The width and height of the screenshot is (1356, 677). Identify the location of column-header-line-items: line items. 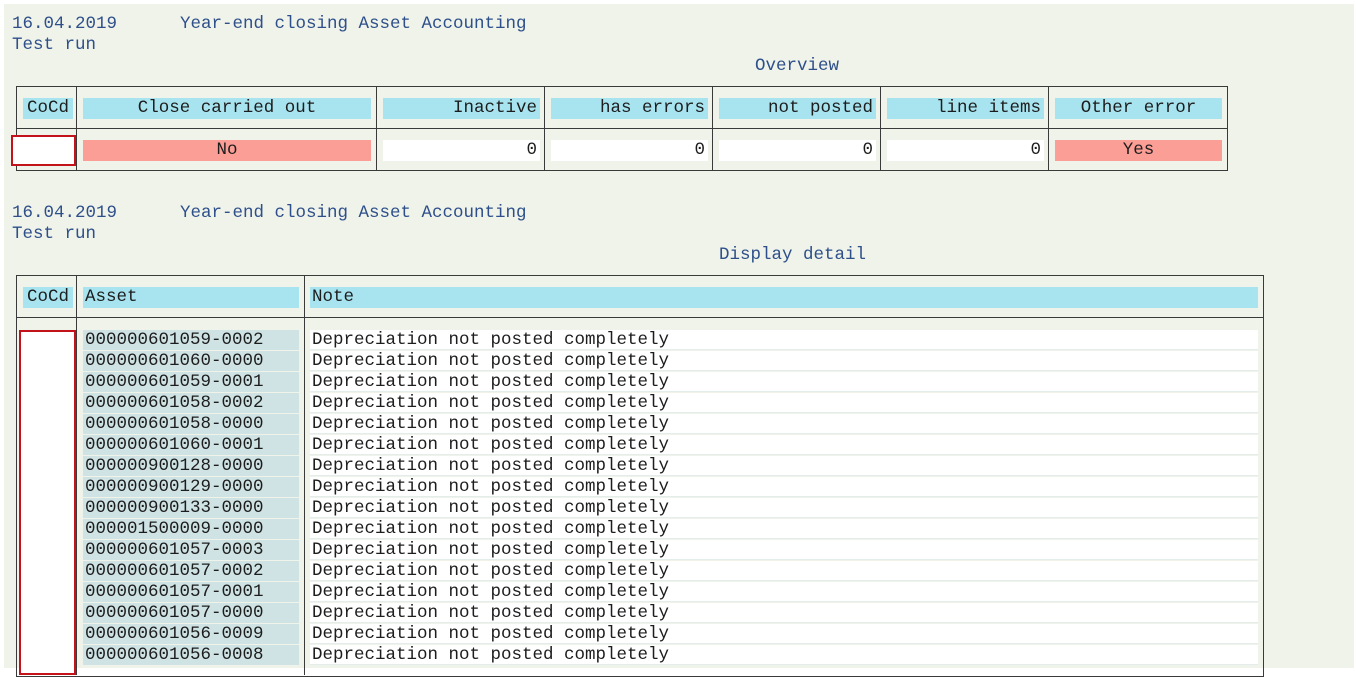
(965, 108).